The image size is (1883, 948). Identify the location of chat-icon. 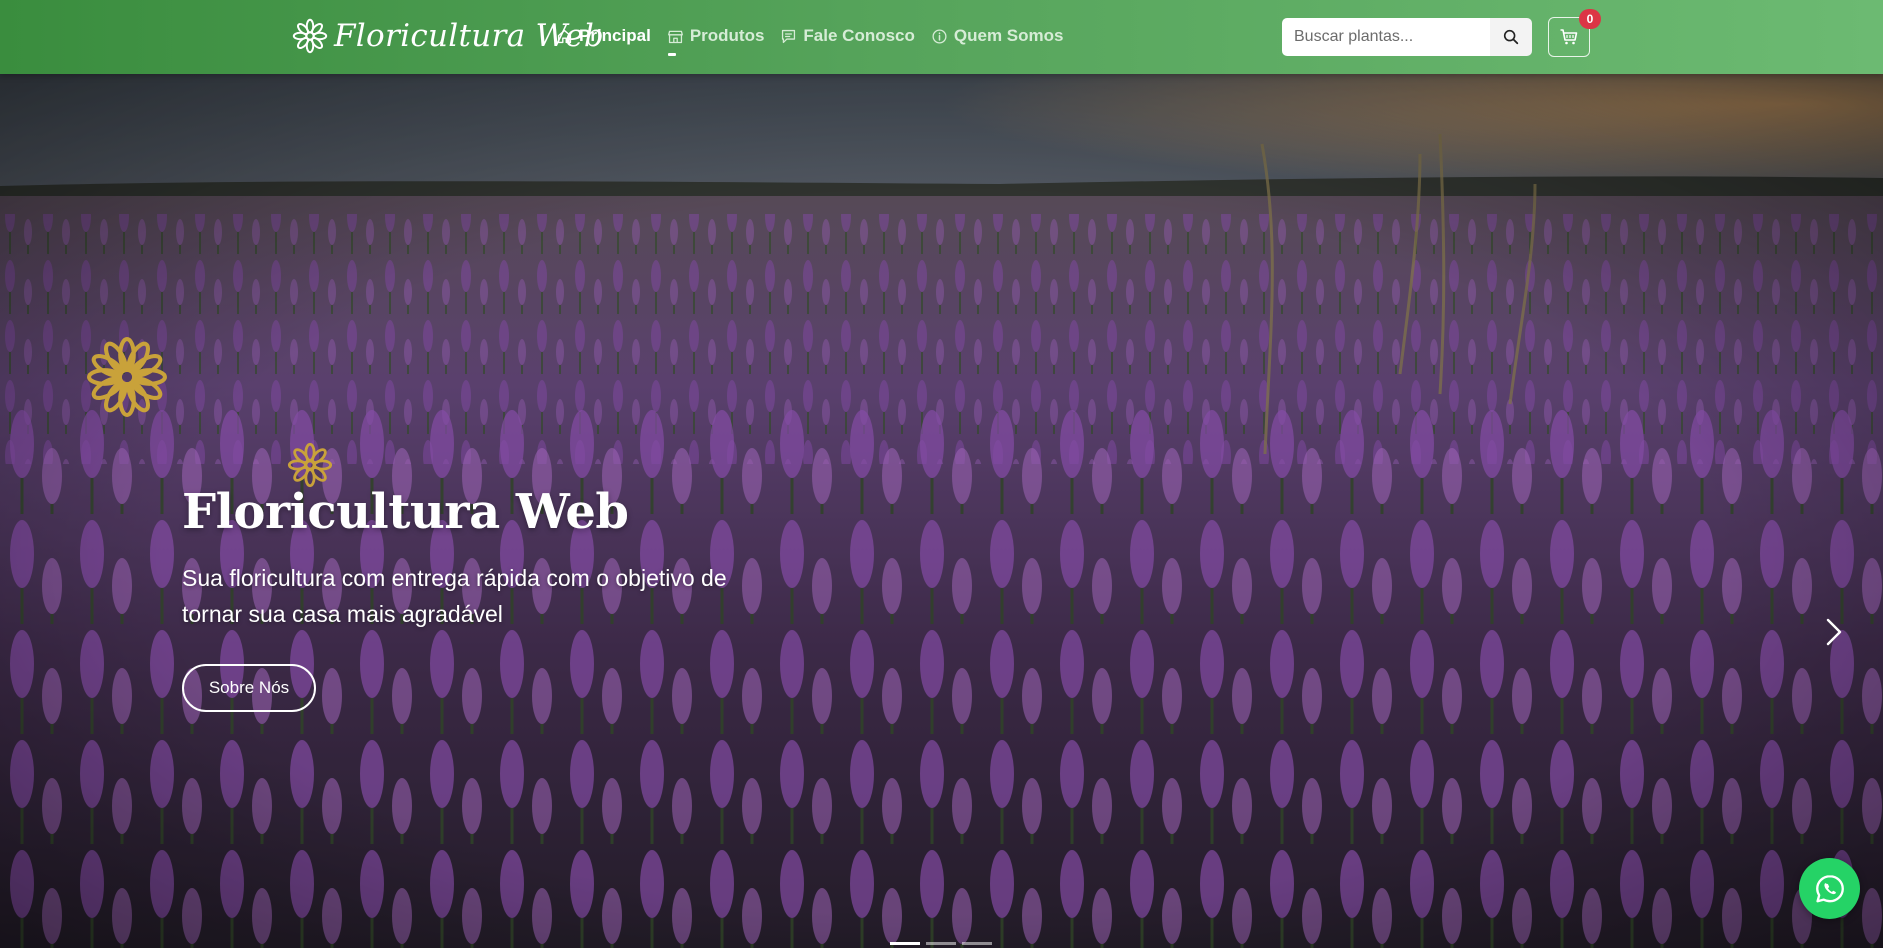
(789, 36).